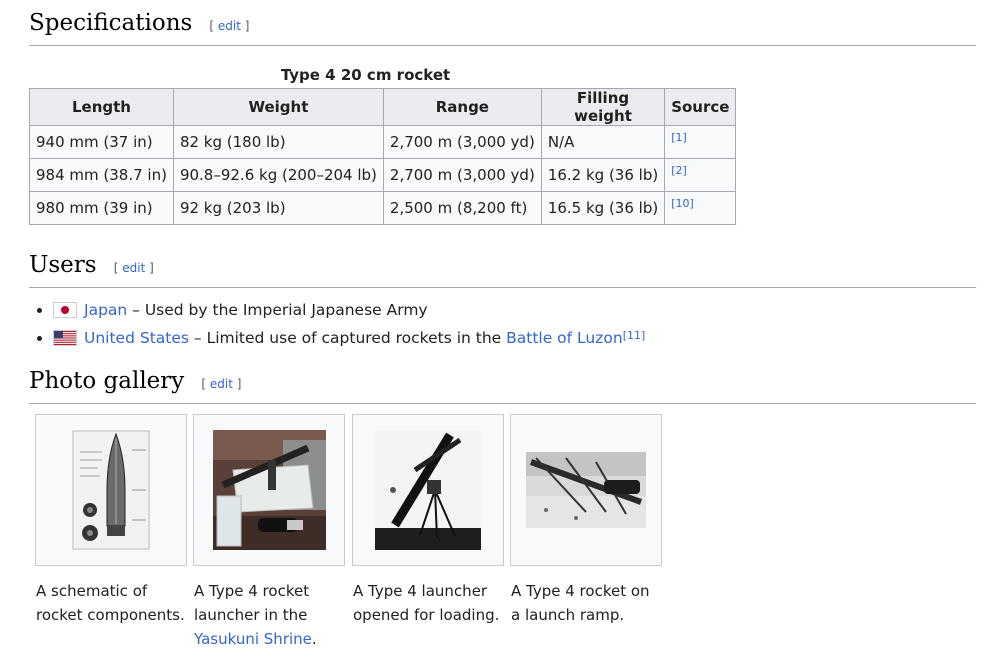 This screenshot has height=669, width=996. I want to click on us-flag-icon, so click(65, 337).